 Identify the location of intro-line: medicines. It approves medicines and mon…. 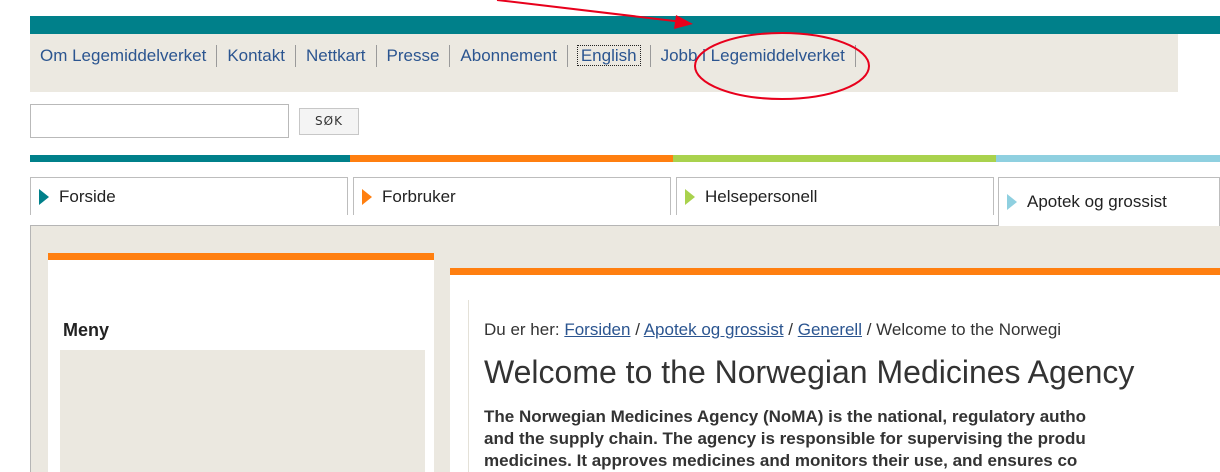
(781, 460).